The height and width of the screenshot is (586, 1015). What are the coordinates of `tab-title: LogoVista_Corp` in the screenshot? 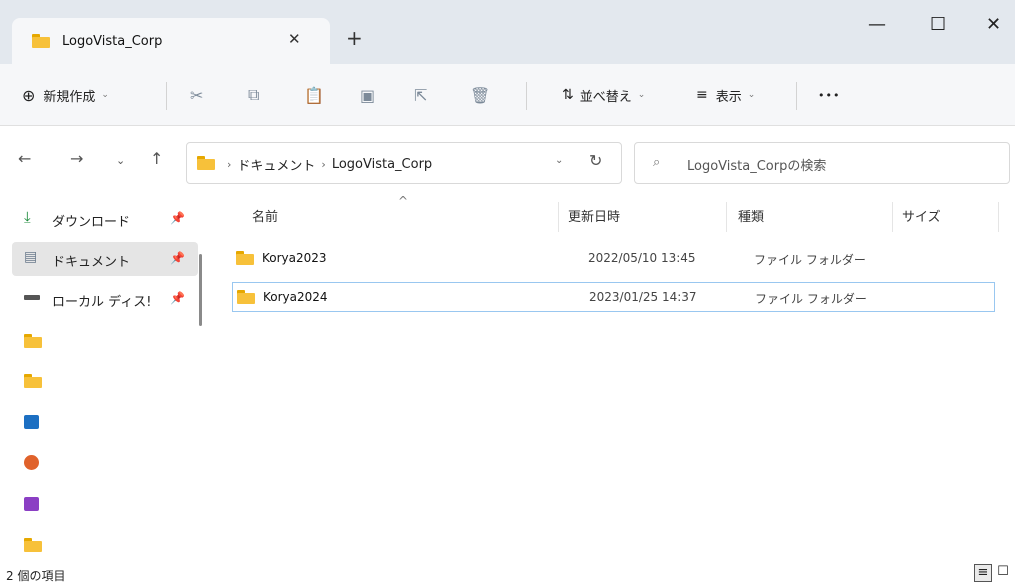 It's located at (112, 41).